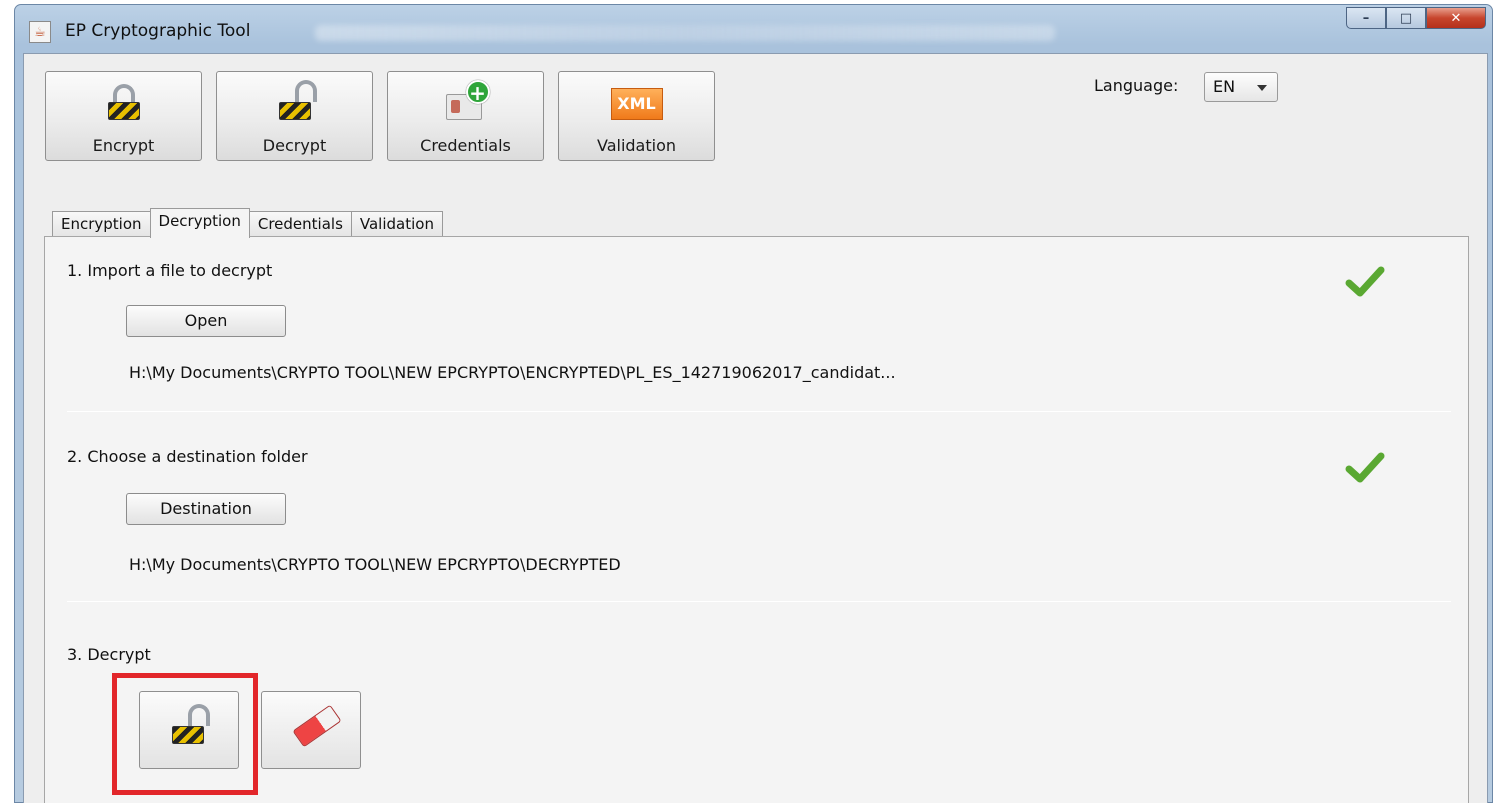  I want to click on chevron-down-icon, so click(1262, 88).